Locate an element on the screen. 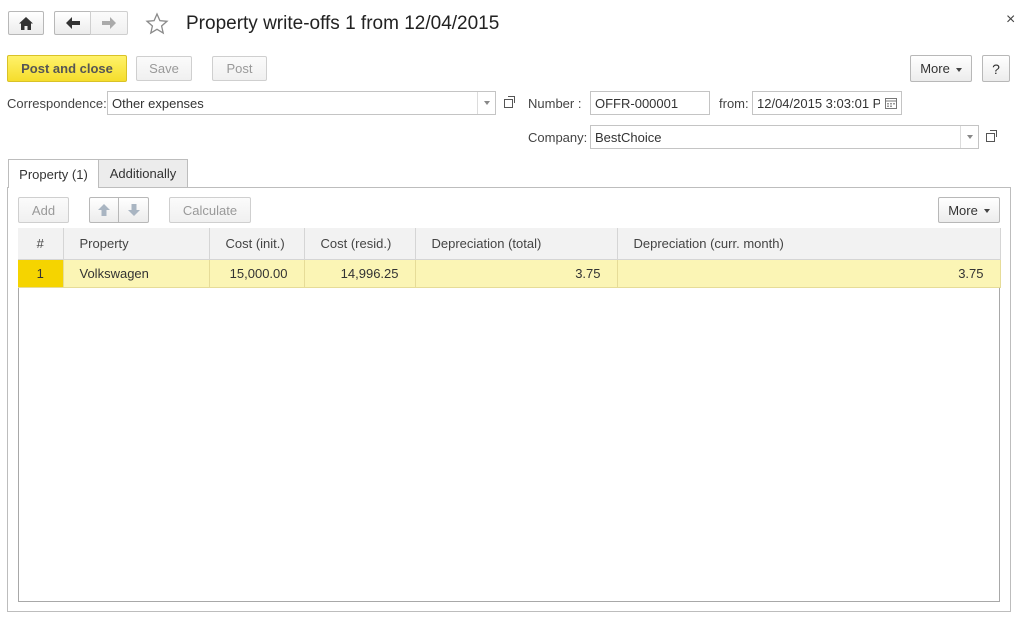 The width and height of the screenshot is (1026, 622). cell-depreciation-month: 3.75 is located at coordinates (809, 273).